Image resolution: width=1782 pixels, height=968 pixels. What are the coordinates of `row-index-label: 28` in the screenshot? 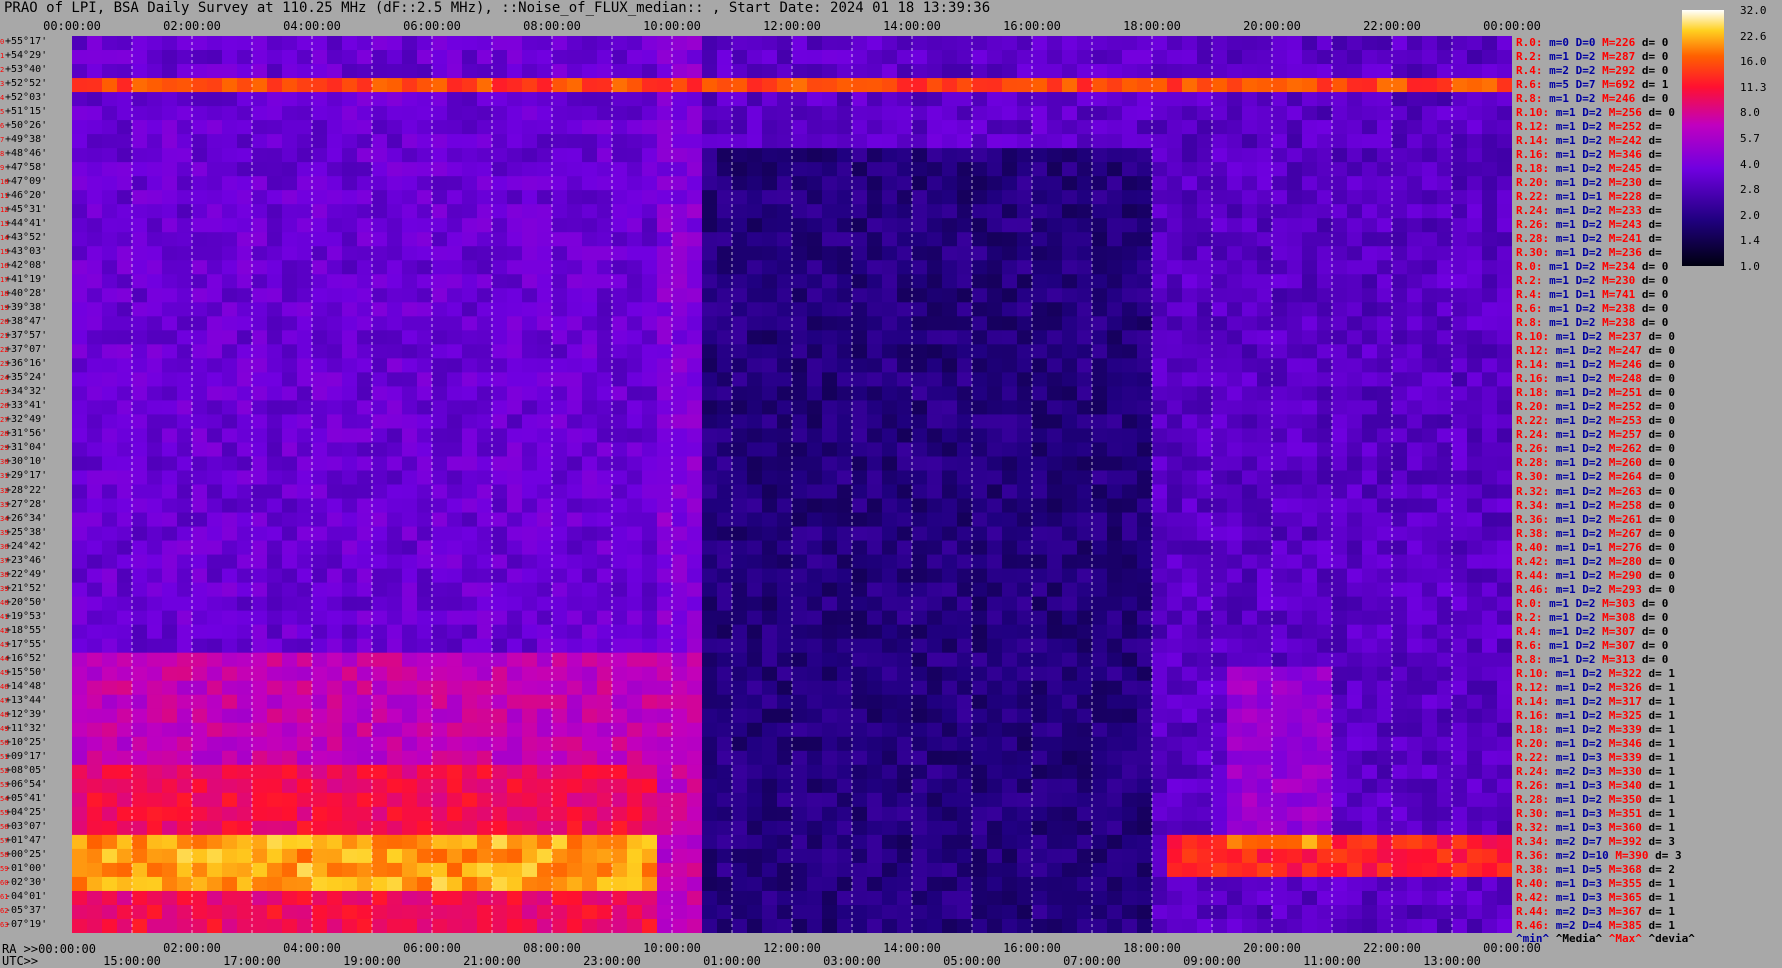 It's located at (4, 434).